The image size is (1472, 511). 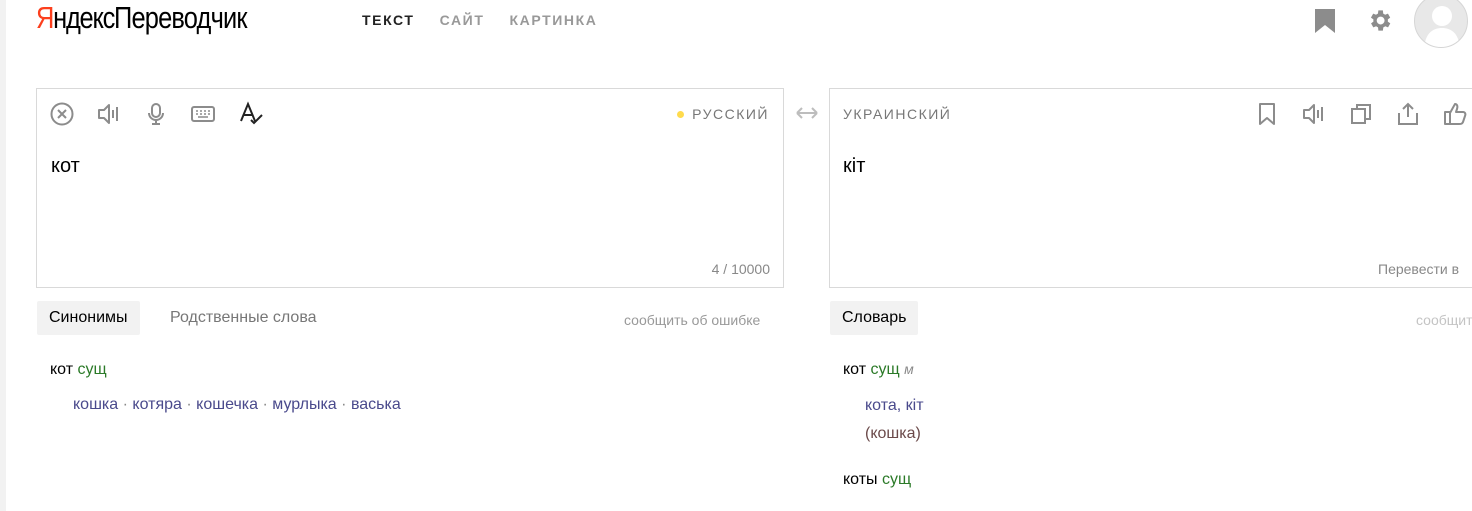 What do you see at coordinates (854, 166) in the screenshot?
I see `translation-output: кіт` at bounding box center [854, 166].